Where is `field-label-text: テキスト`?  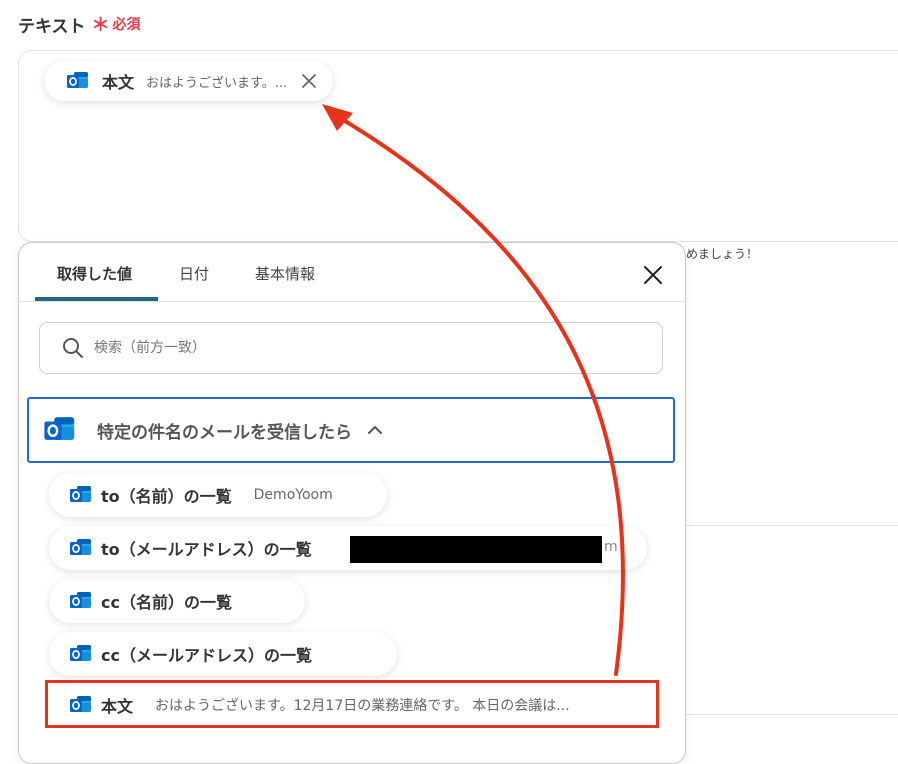 field-label-text: テキスト is located at coordinates (52, 26).